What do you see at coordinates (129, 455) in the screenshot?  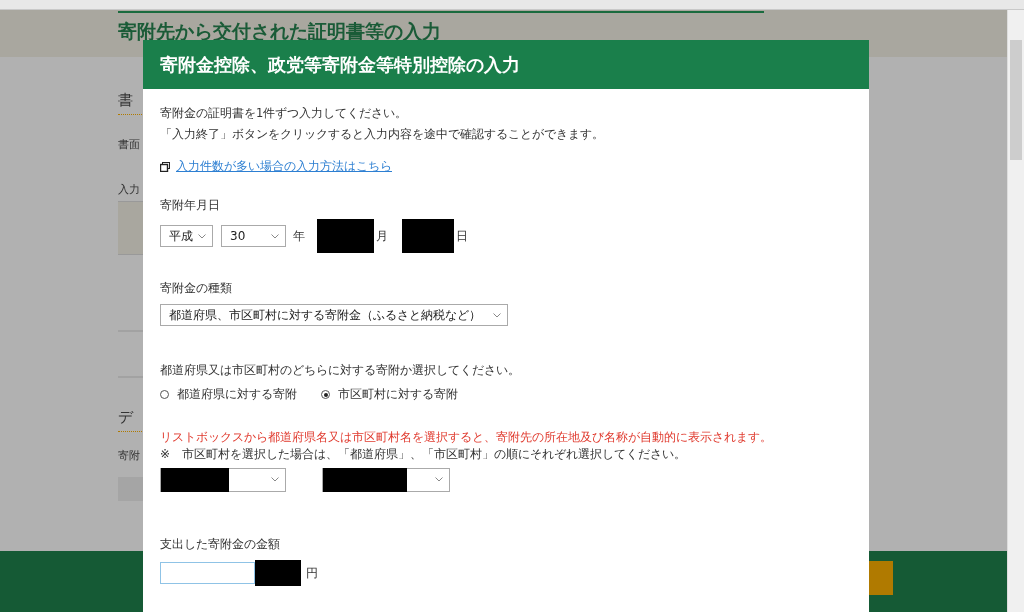 I see `field-label: 寄附` at bounding box center [129, 455].